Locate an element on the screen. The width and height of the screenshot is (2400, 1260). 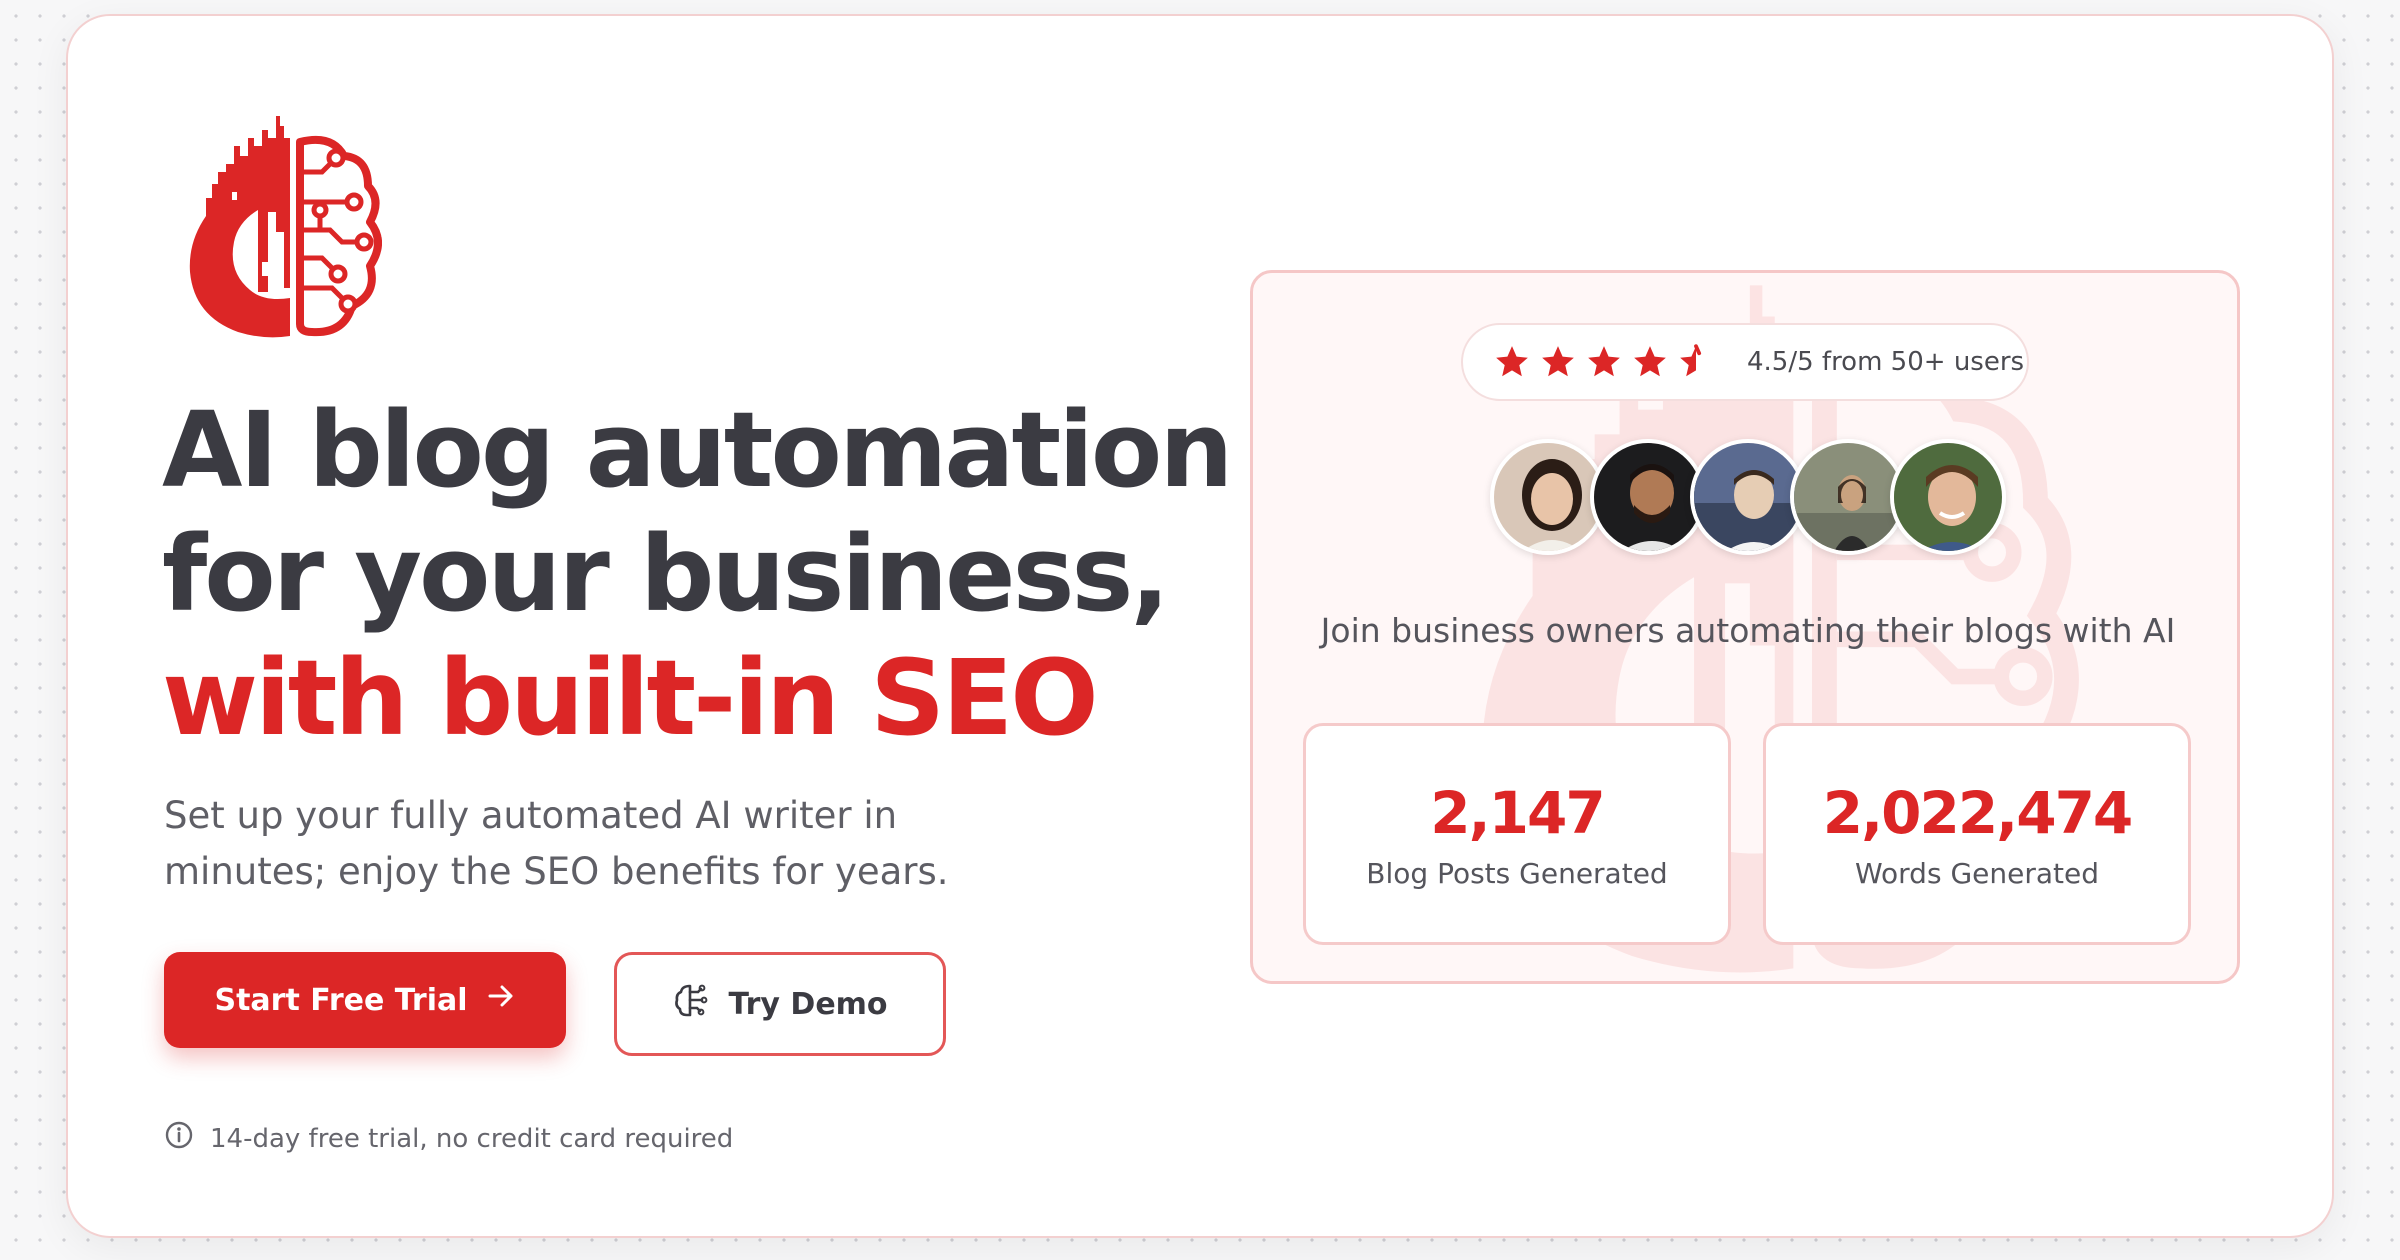
stat-value: 2,022,474 is located at coordinates (1978, 812).